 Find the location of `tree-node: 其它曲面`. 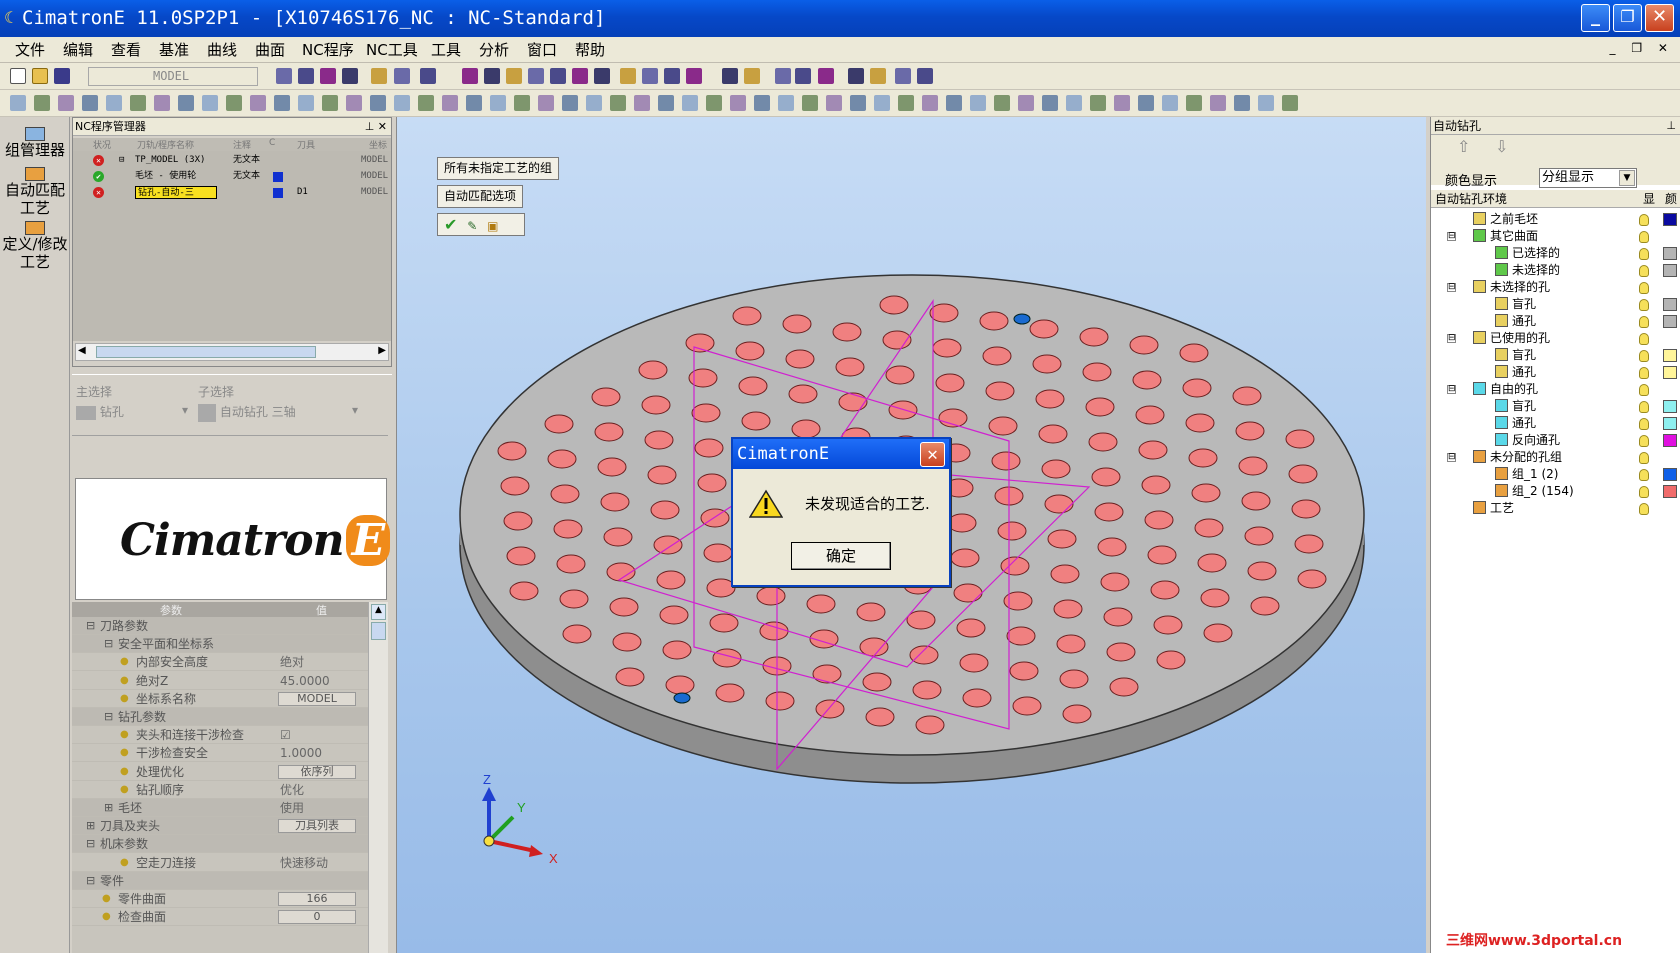

tree-node: 其它曲面 is located at coordinates (1505, 236).